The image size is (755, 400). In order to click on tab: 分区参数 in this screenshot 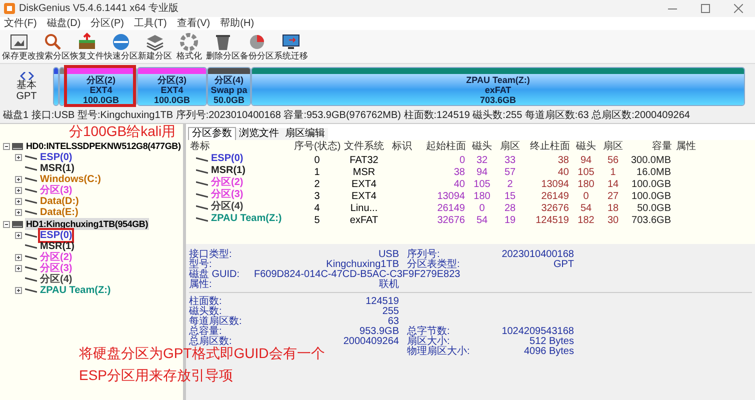, I will do `click(212, 133)`.